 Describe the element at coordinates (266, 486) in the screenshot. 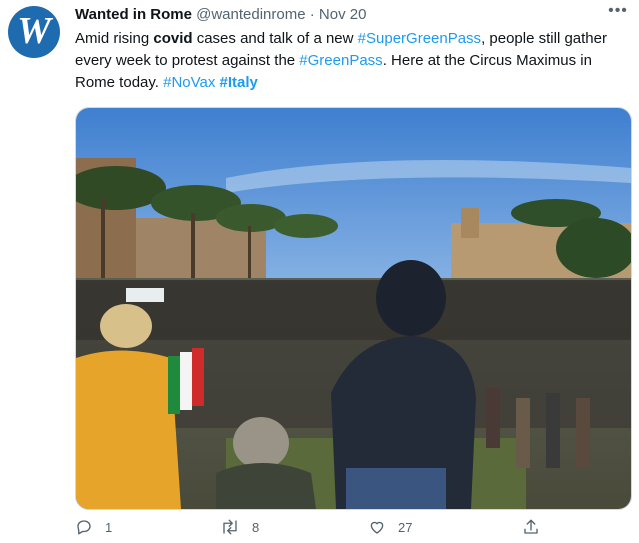

I see `jacket` at that location.